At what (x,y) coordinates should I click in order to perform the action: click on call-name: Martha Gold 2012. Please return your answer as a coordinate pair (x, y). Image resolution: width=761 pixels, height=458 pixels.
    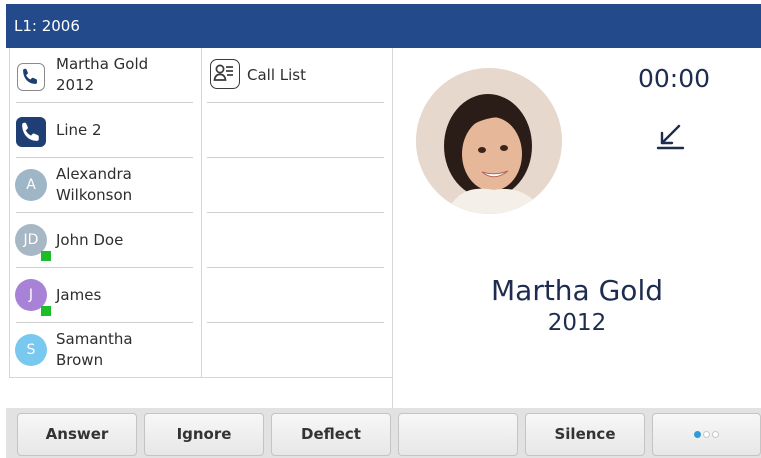
    Looking at the image, I should click on (102, 74).